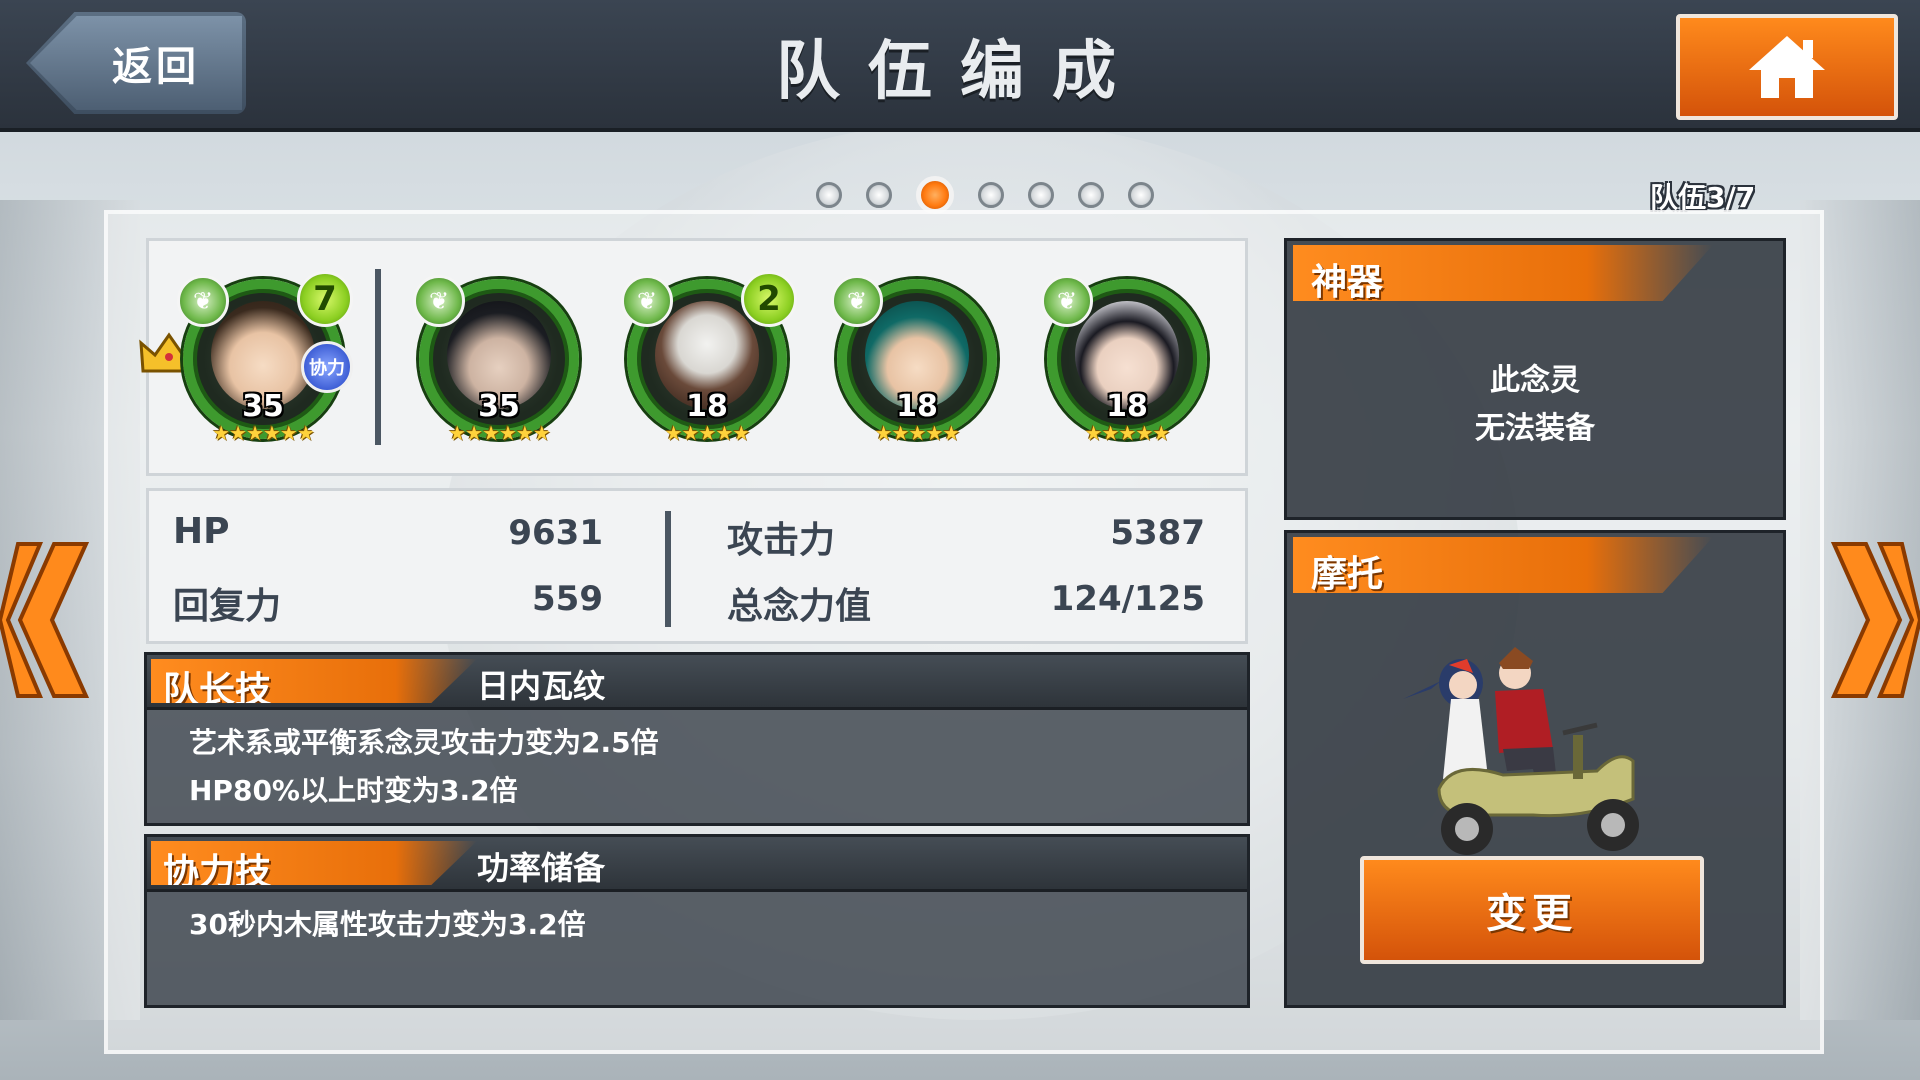  Describe the element at coordinates (217, 872) in the screenshot. I see `assist-skill-tag-label: 协力技` at that location.